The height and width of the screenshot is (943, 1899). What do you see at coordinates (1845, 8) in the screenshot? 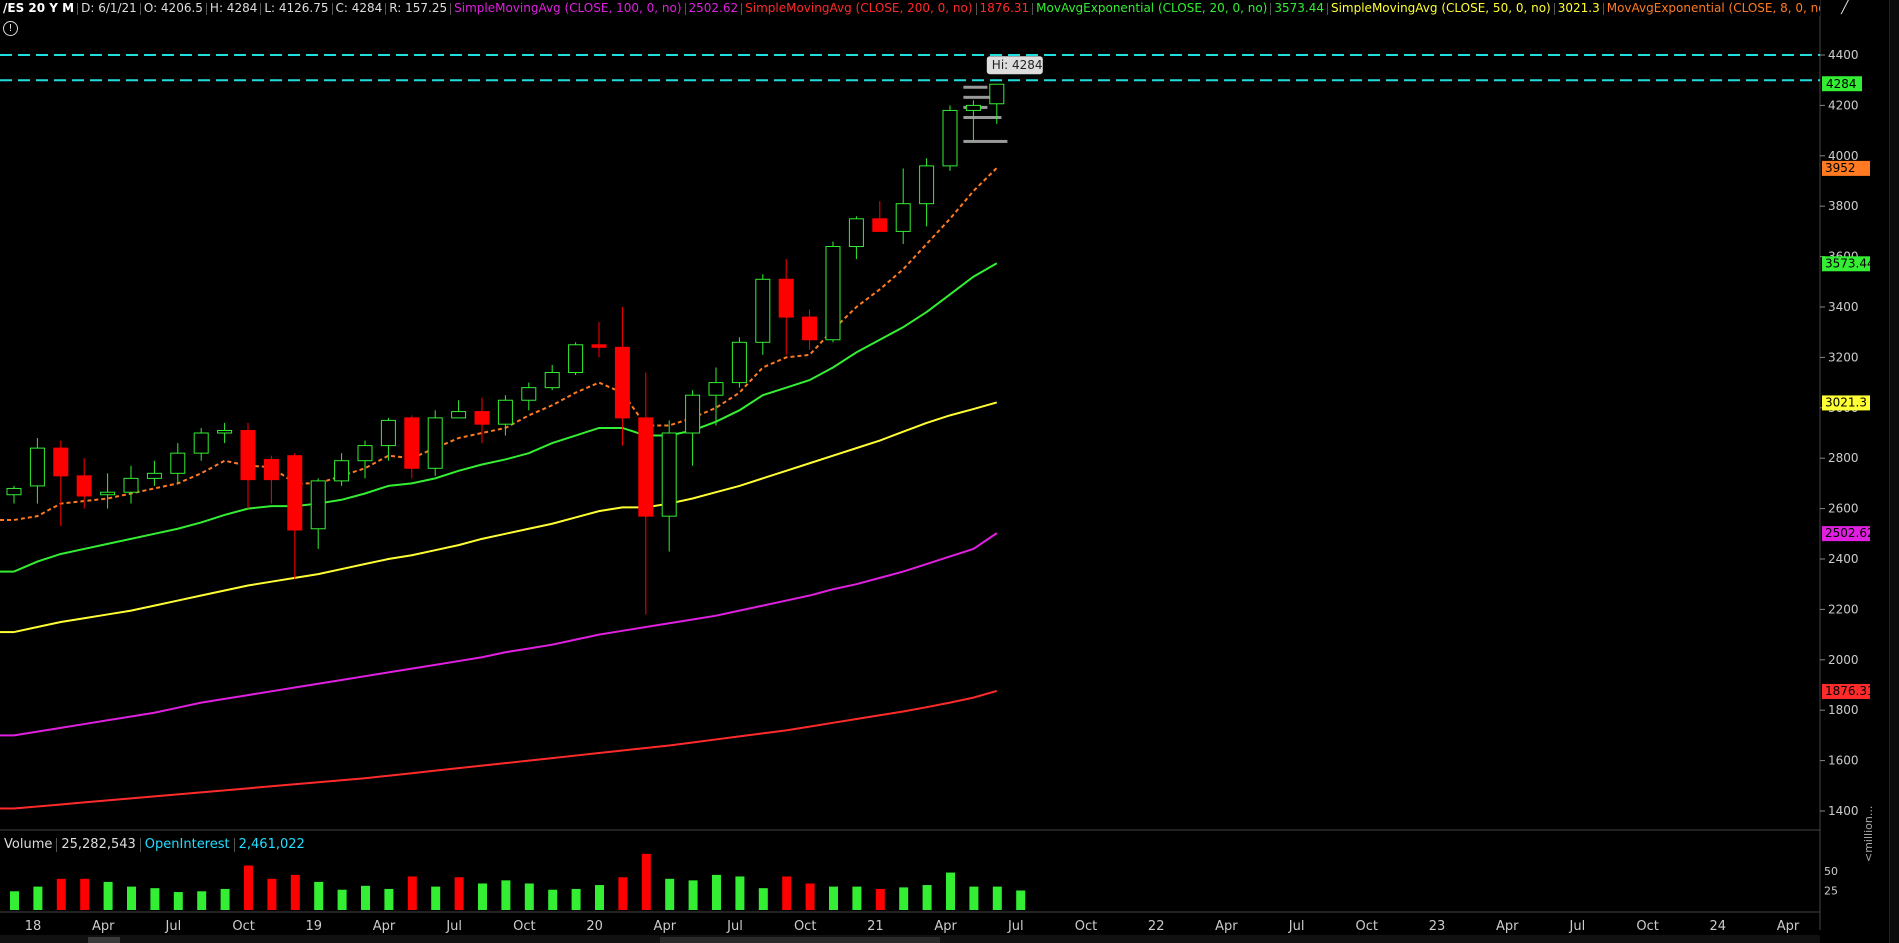
I see `drawing-tool-icon: ╱` at bounding box center [1845, 8].